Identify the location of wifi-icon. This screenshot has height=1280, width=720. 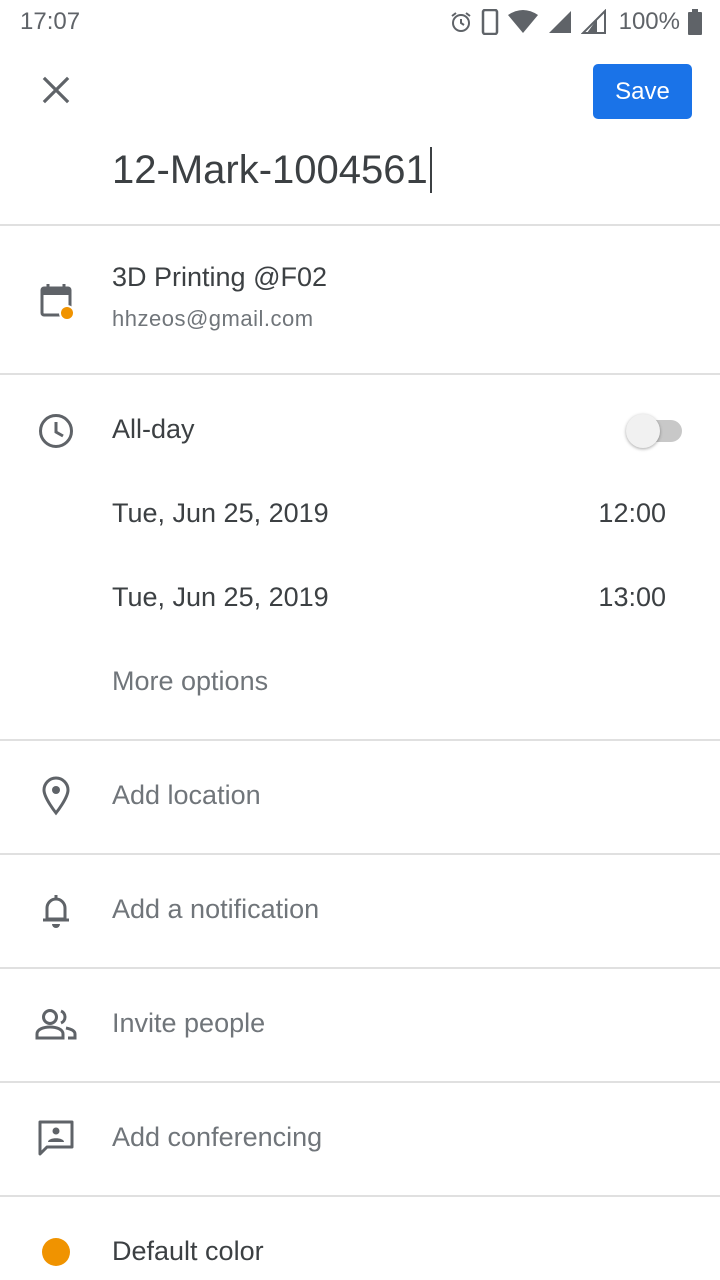
(523, 22).